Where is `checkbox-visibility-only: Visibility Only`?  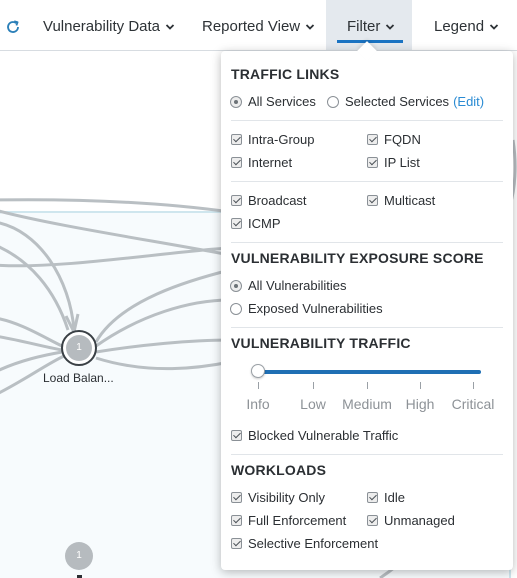 checkbox-visibility-only: Visibility Only is located at coordinates (278, 497).